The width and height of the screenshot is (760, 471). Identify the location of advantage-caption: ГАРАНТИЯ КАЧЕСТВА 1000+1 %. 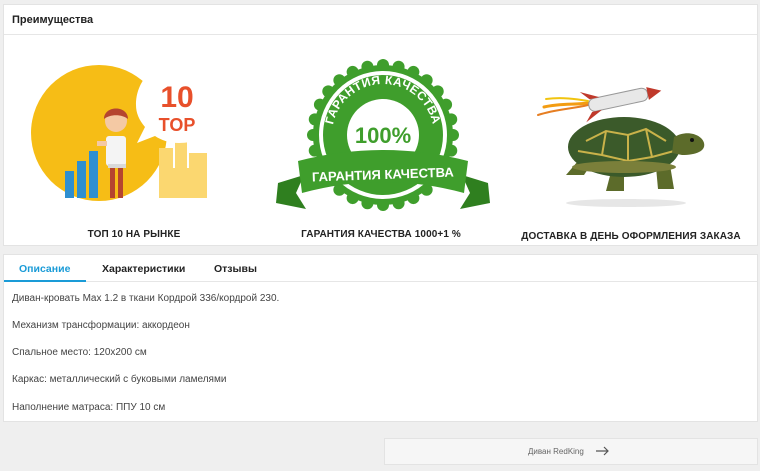
(381, 234).